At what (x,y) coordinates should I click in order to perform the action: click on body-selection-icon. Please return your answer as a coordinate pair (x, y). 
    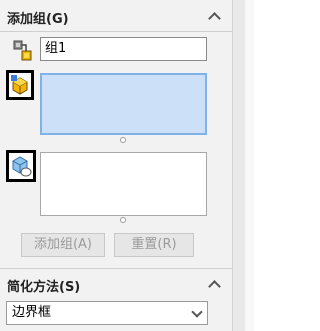
    Looking at the image, I should click on (22, 166).